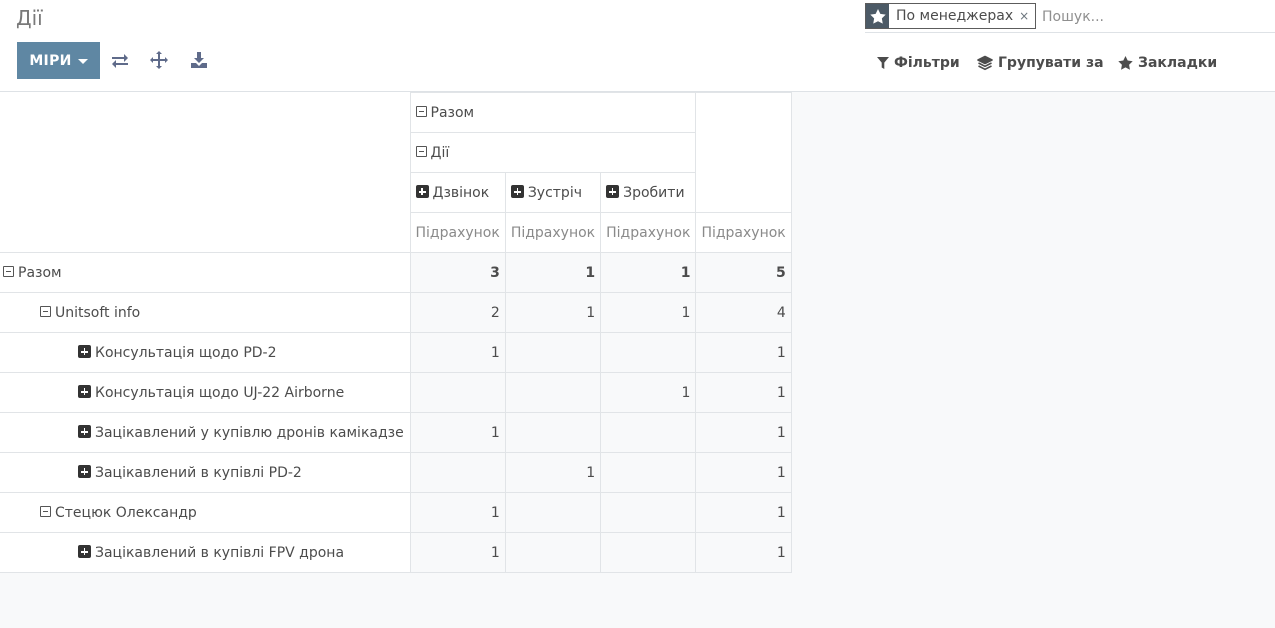 The width and height of the screenshot is (1275, 628). Describe the element at coordinates (186, 352) in the screenshot. I see `row-label: Консультація щодо PD-2` at that location.